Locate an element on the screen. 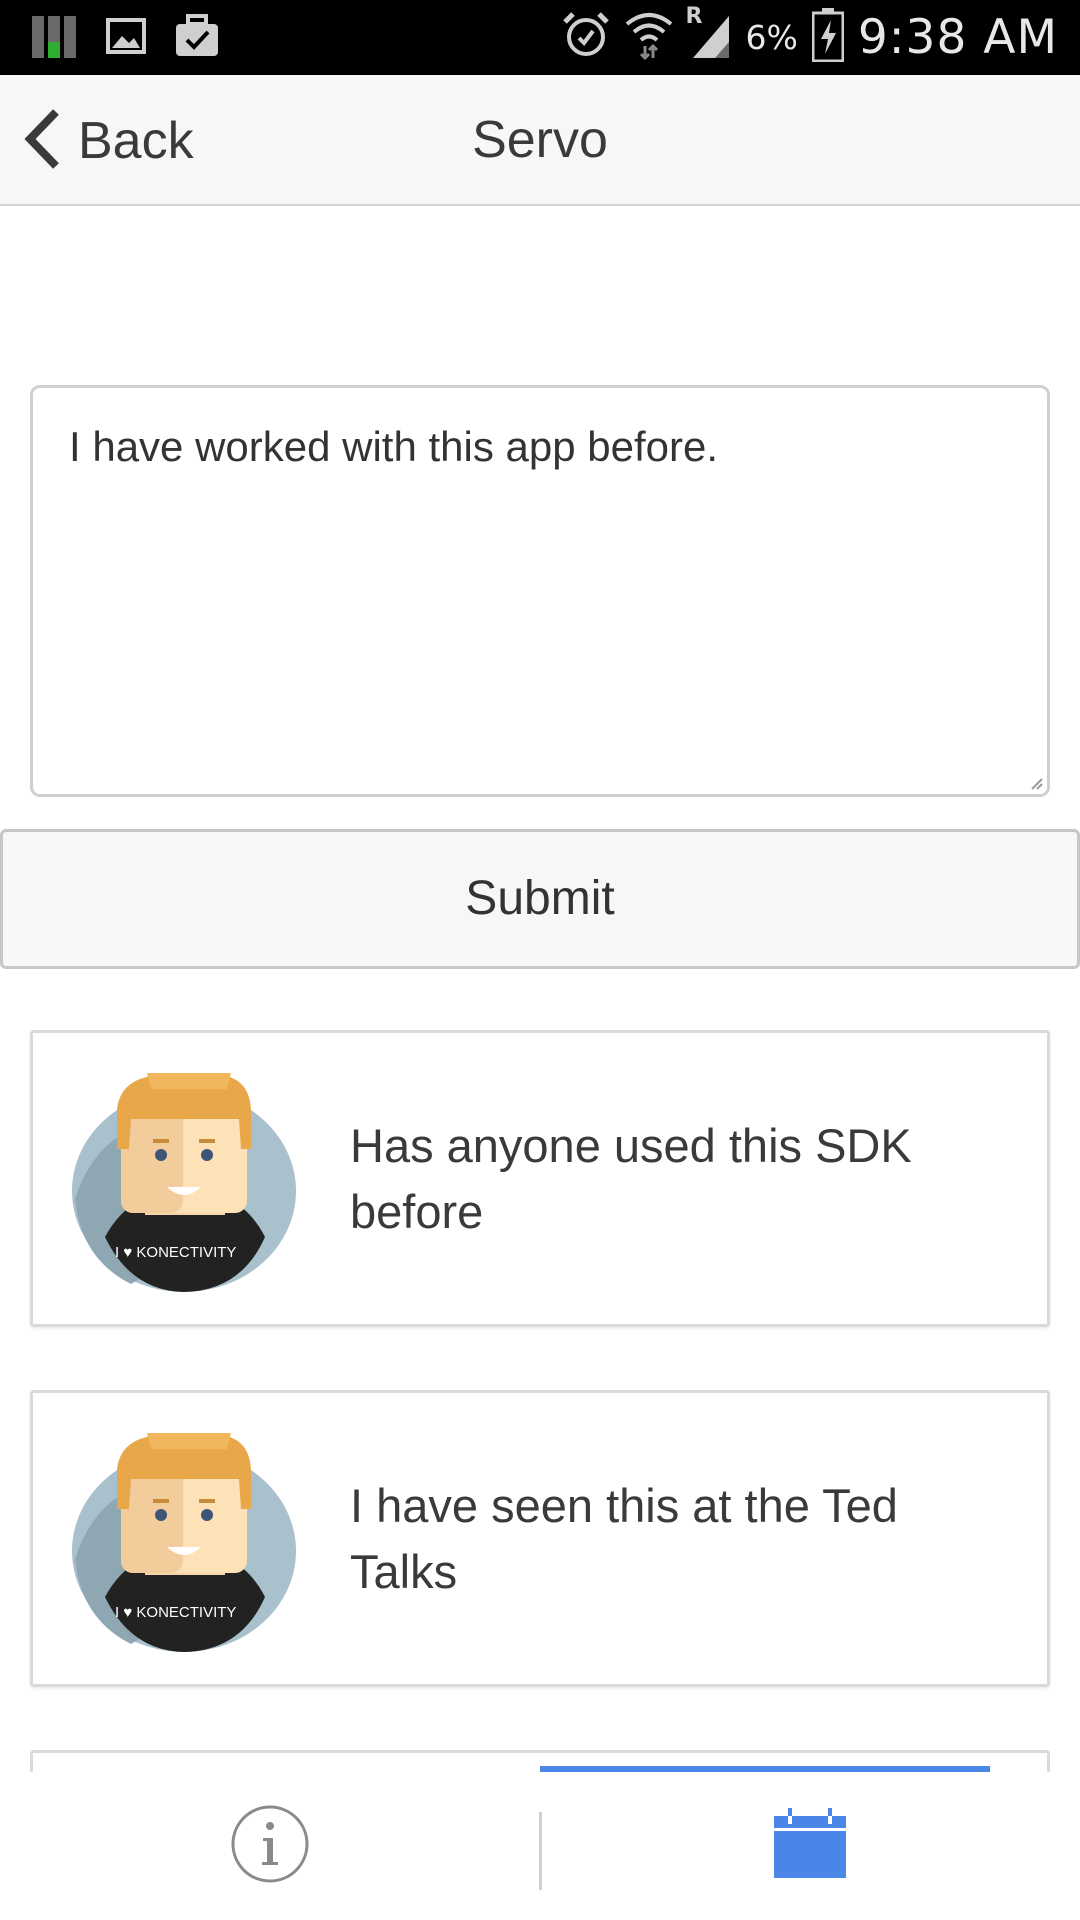 Image resolution: width=1080 pixels, height=1920 pixels. back-button: Back is located at coordinates (108, 141).